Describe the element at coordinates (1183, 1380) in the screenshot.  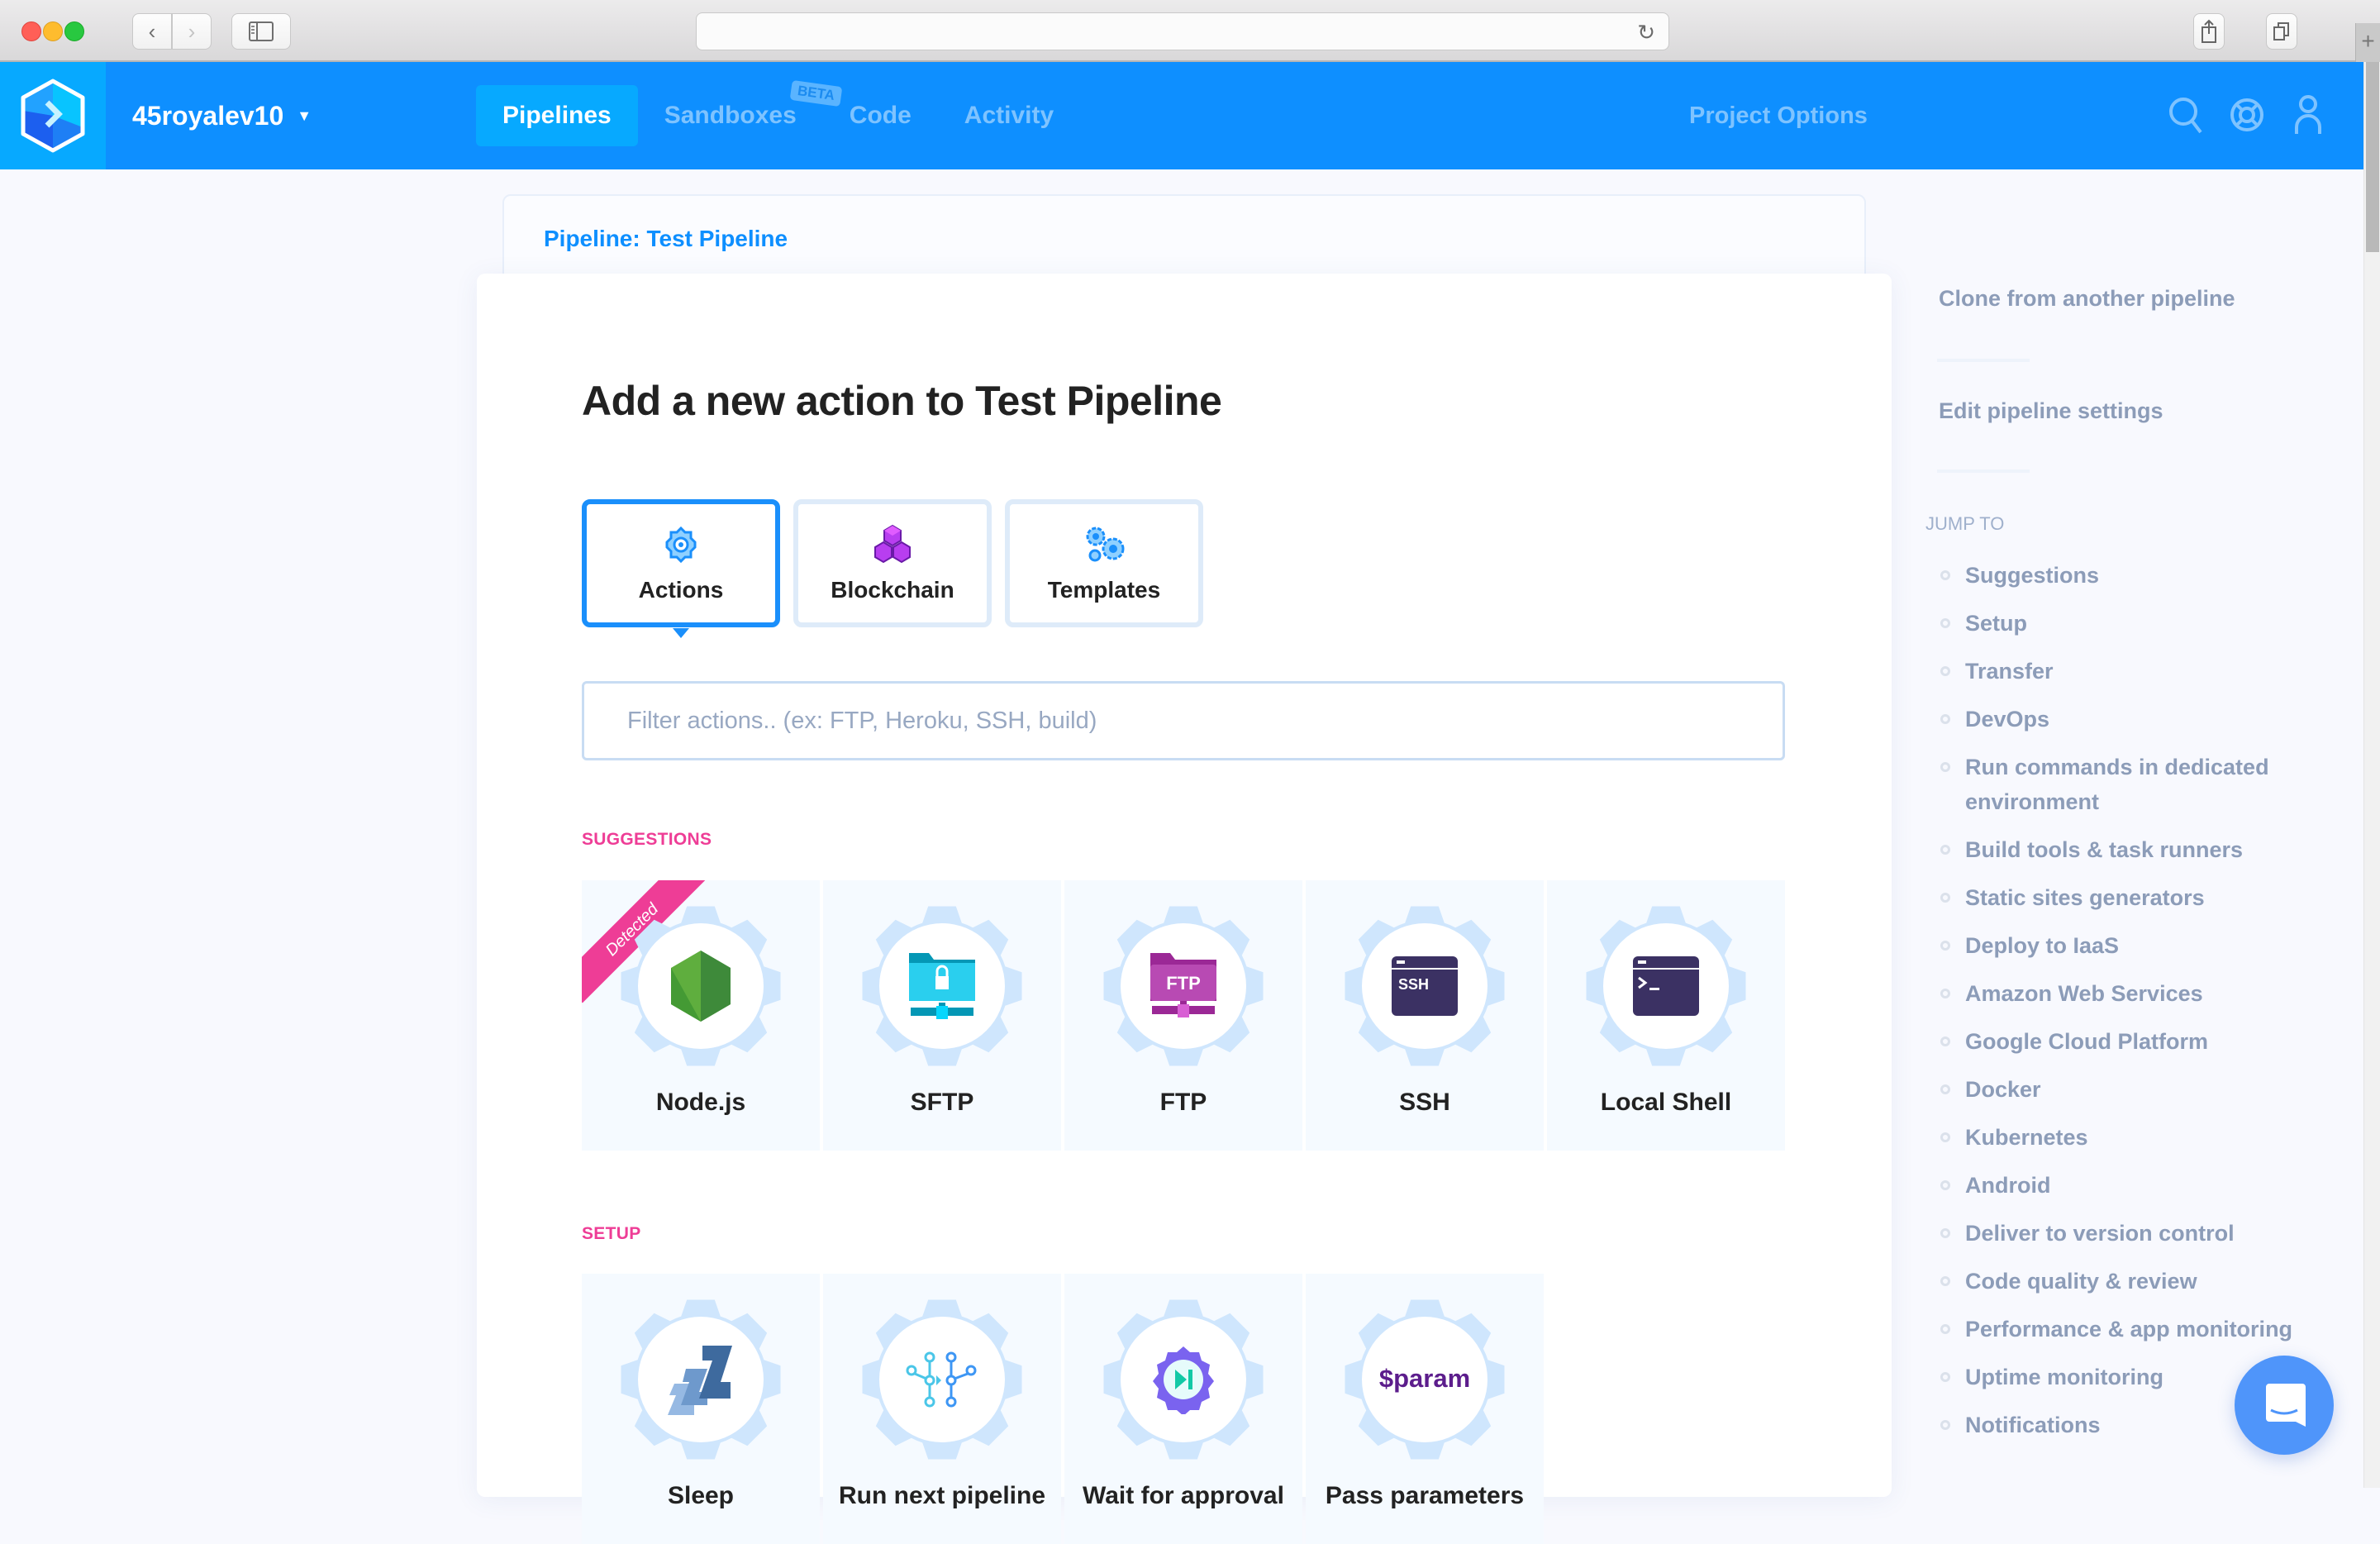
I see `approval-icon` at that location.